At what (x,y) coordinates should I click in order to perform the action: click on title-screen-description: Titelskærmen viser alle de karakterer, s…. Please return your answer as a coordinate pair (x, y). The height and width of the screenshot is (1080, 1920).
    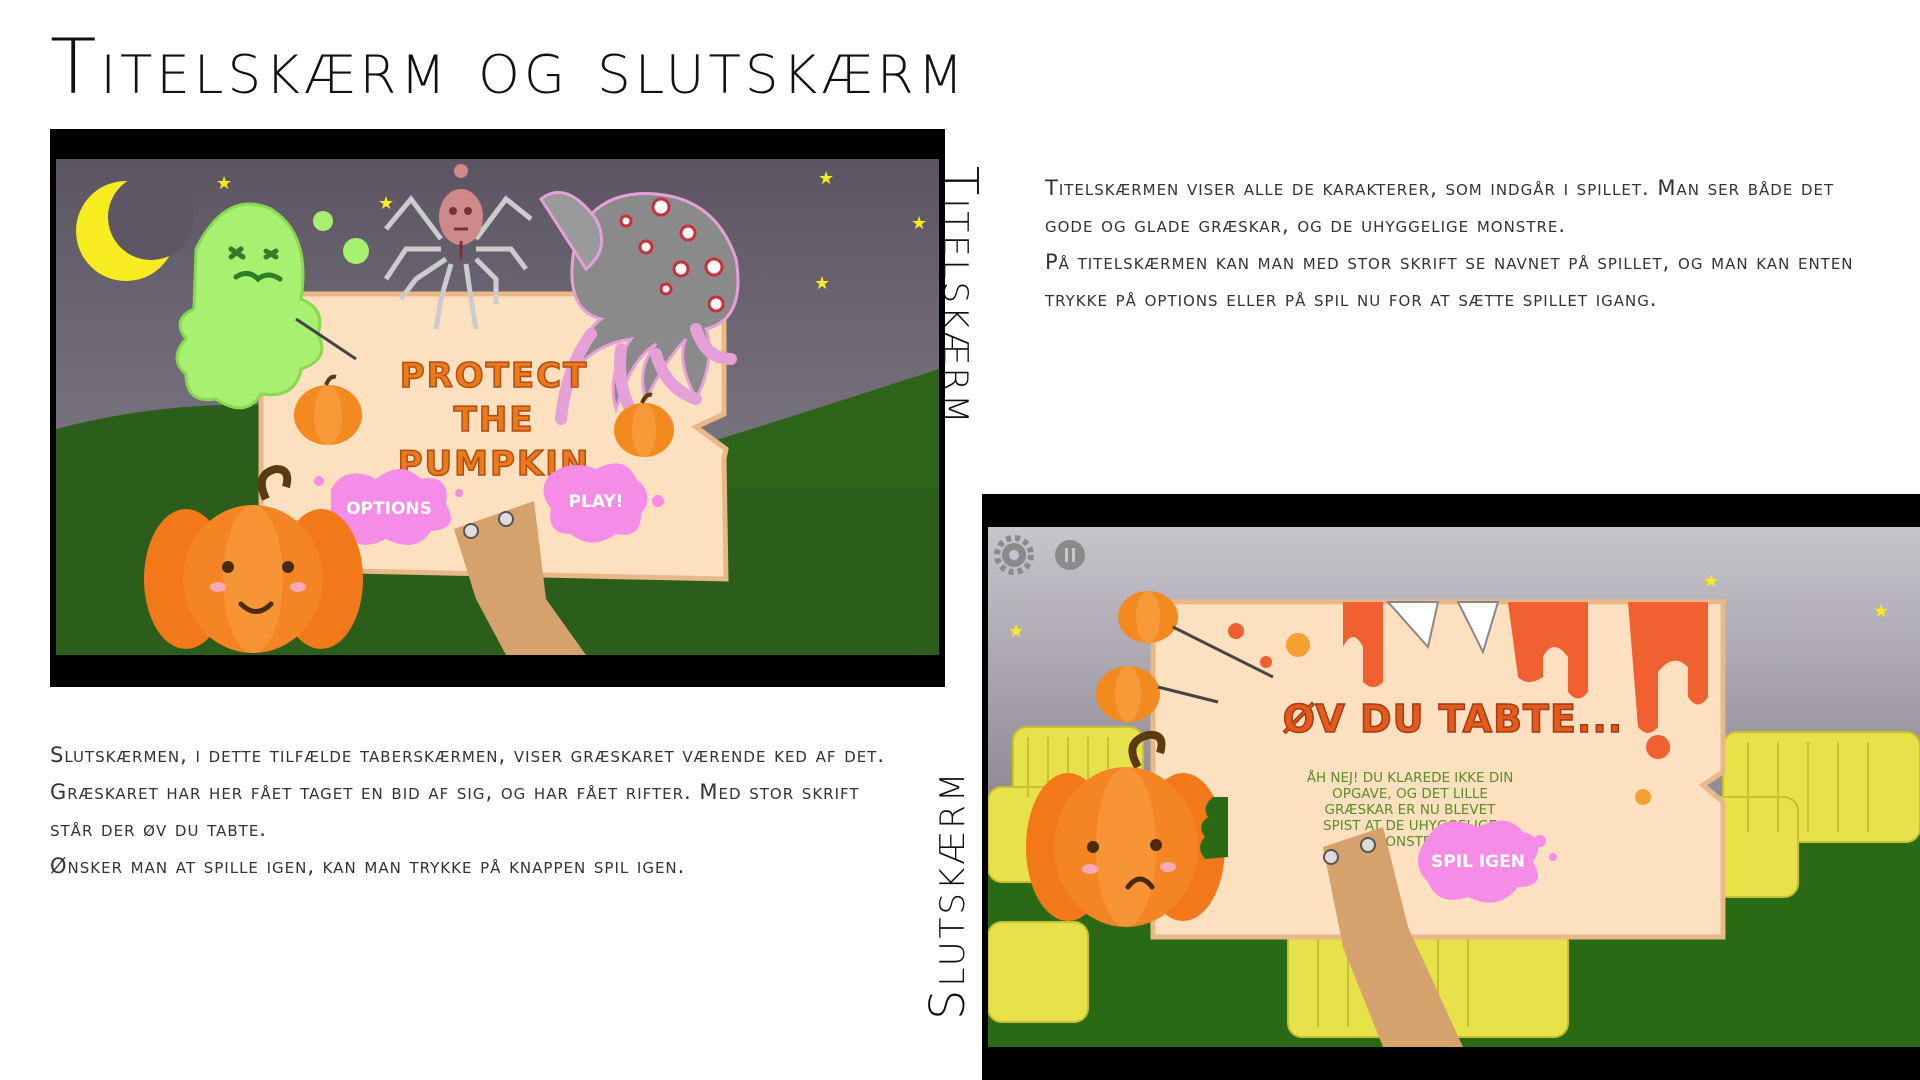
    Looking at the image, I should click on (1460, 244).